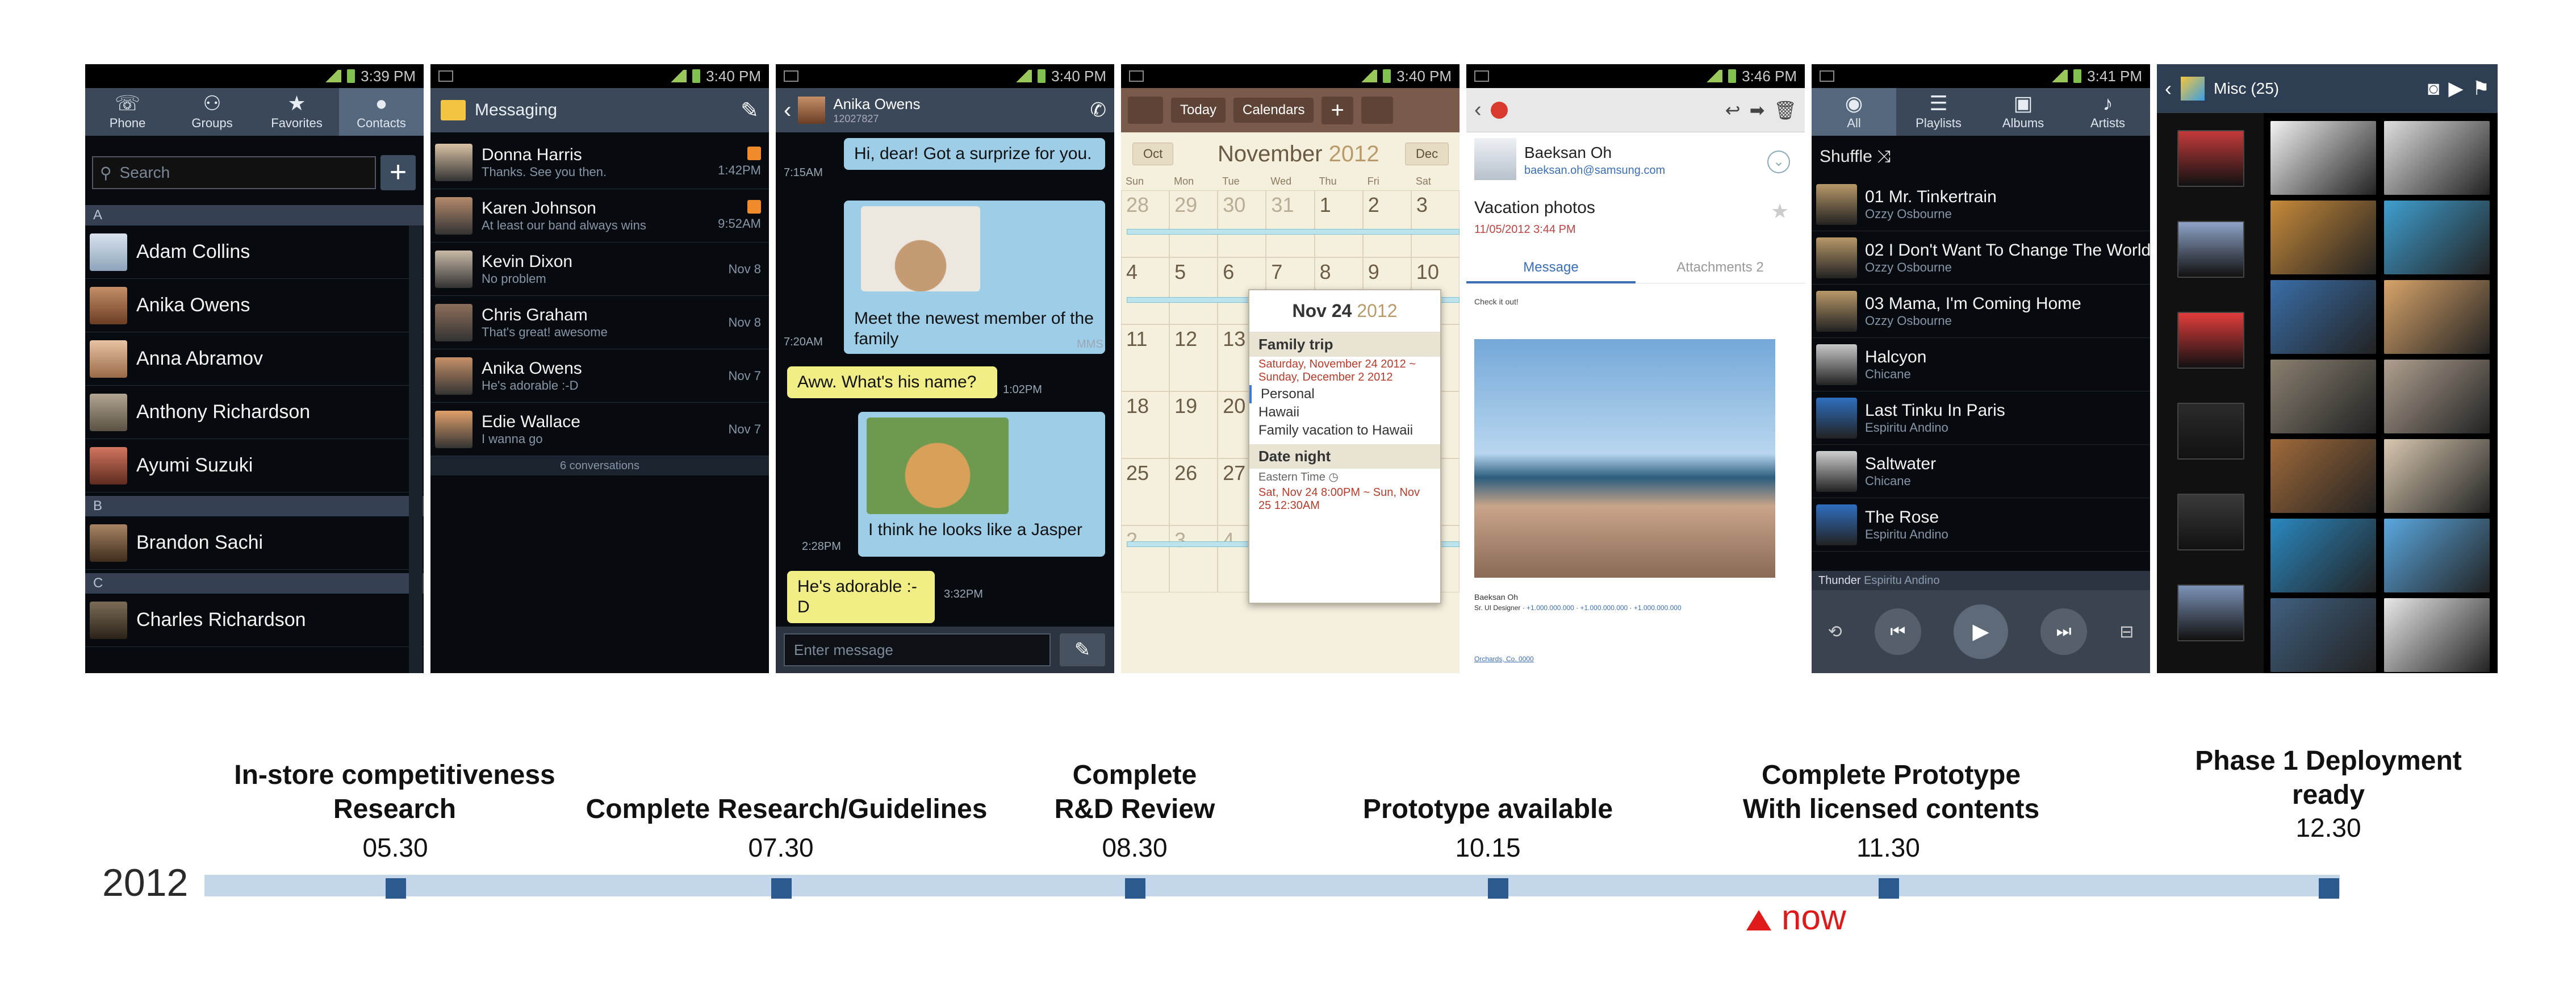  Describe the element at coordinates (1855, 157) in the screenshot. I see `shuffle-button: Shuffle ⤨` at that location.